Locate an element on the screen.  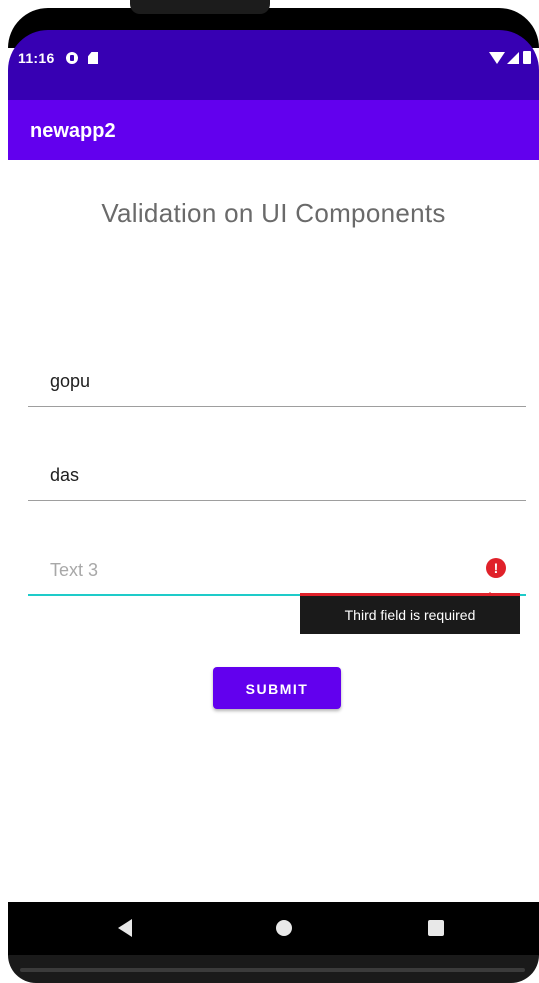
recents-icon is located at coordinates (436, 928).